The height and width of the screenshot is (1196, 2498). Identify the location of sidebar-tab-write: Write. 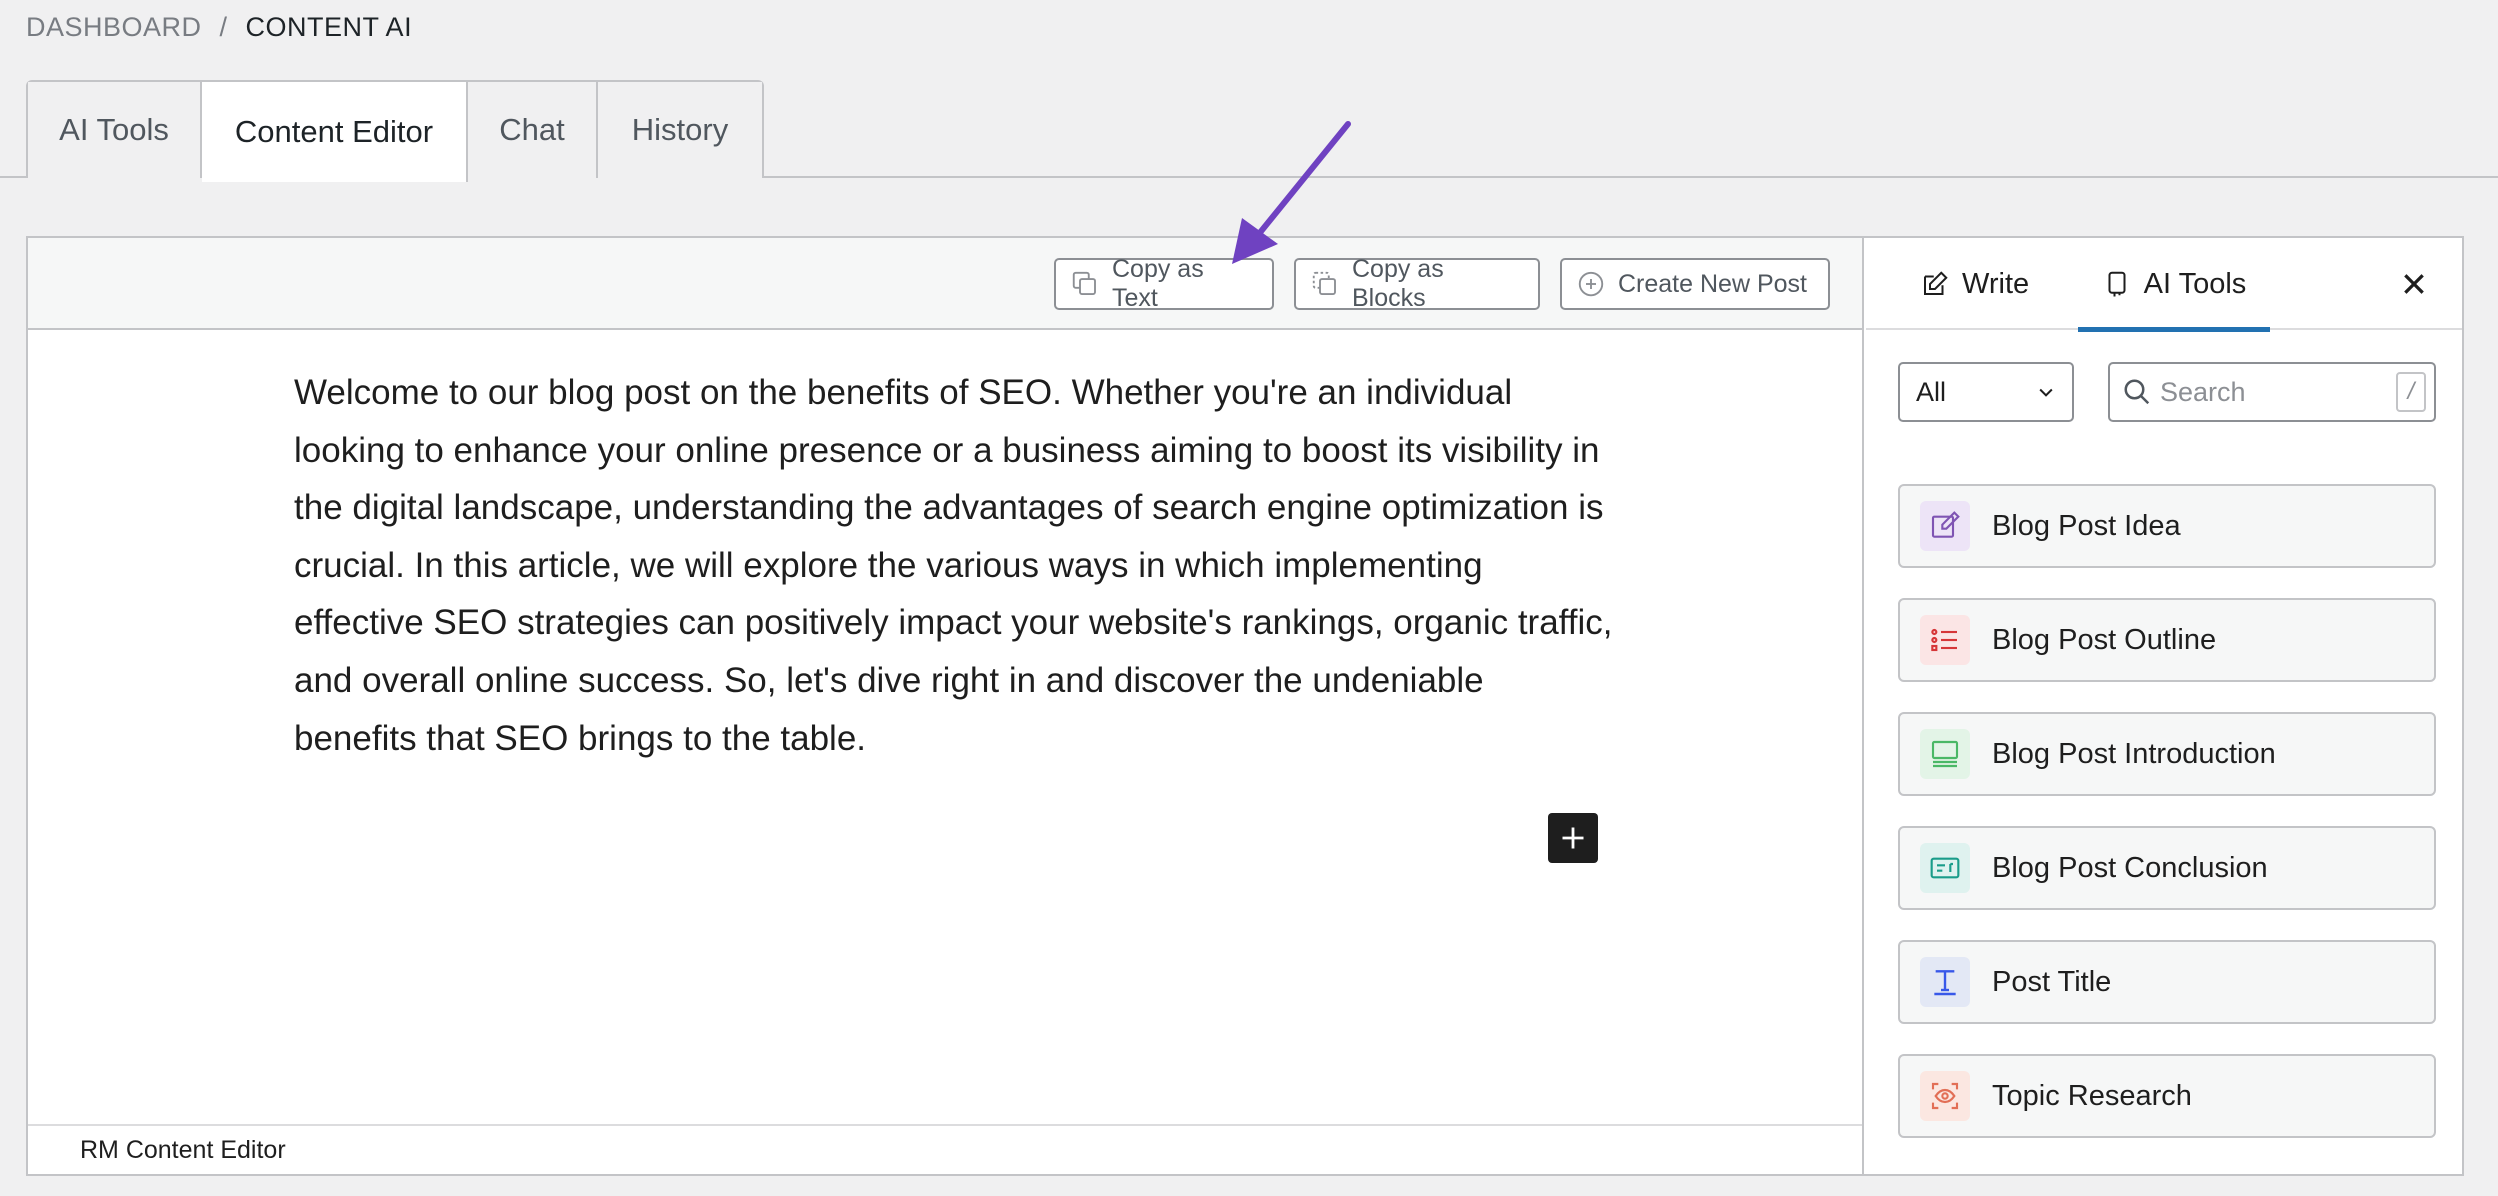
(1974, 284).